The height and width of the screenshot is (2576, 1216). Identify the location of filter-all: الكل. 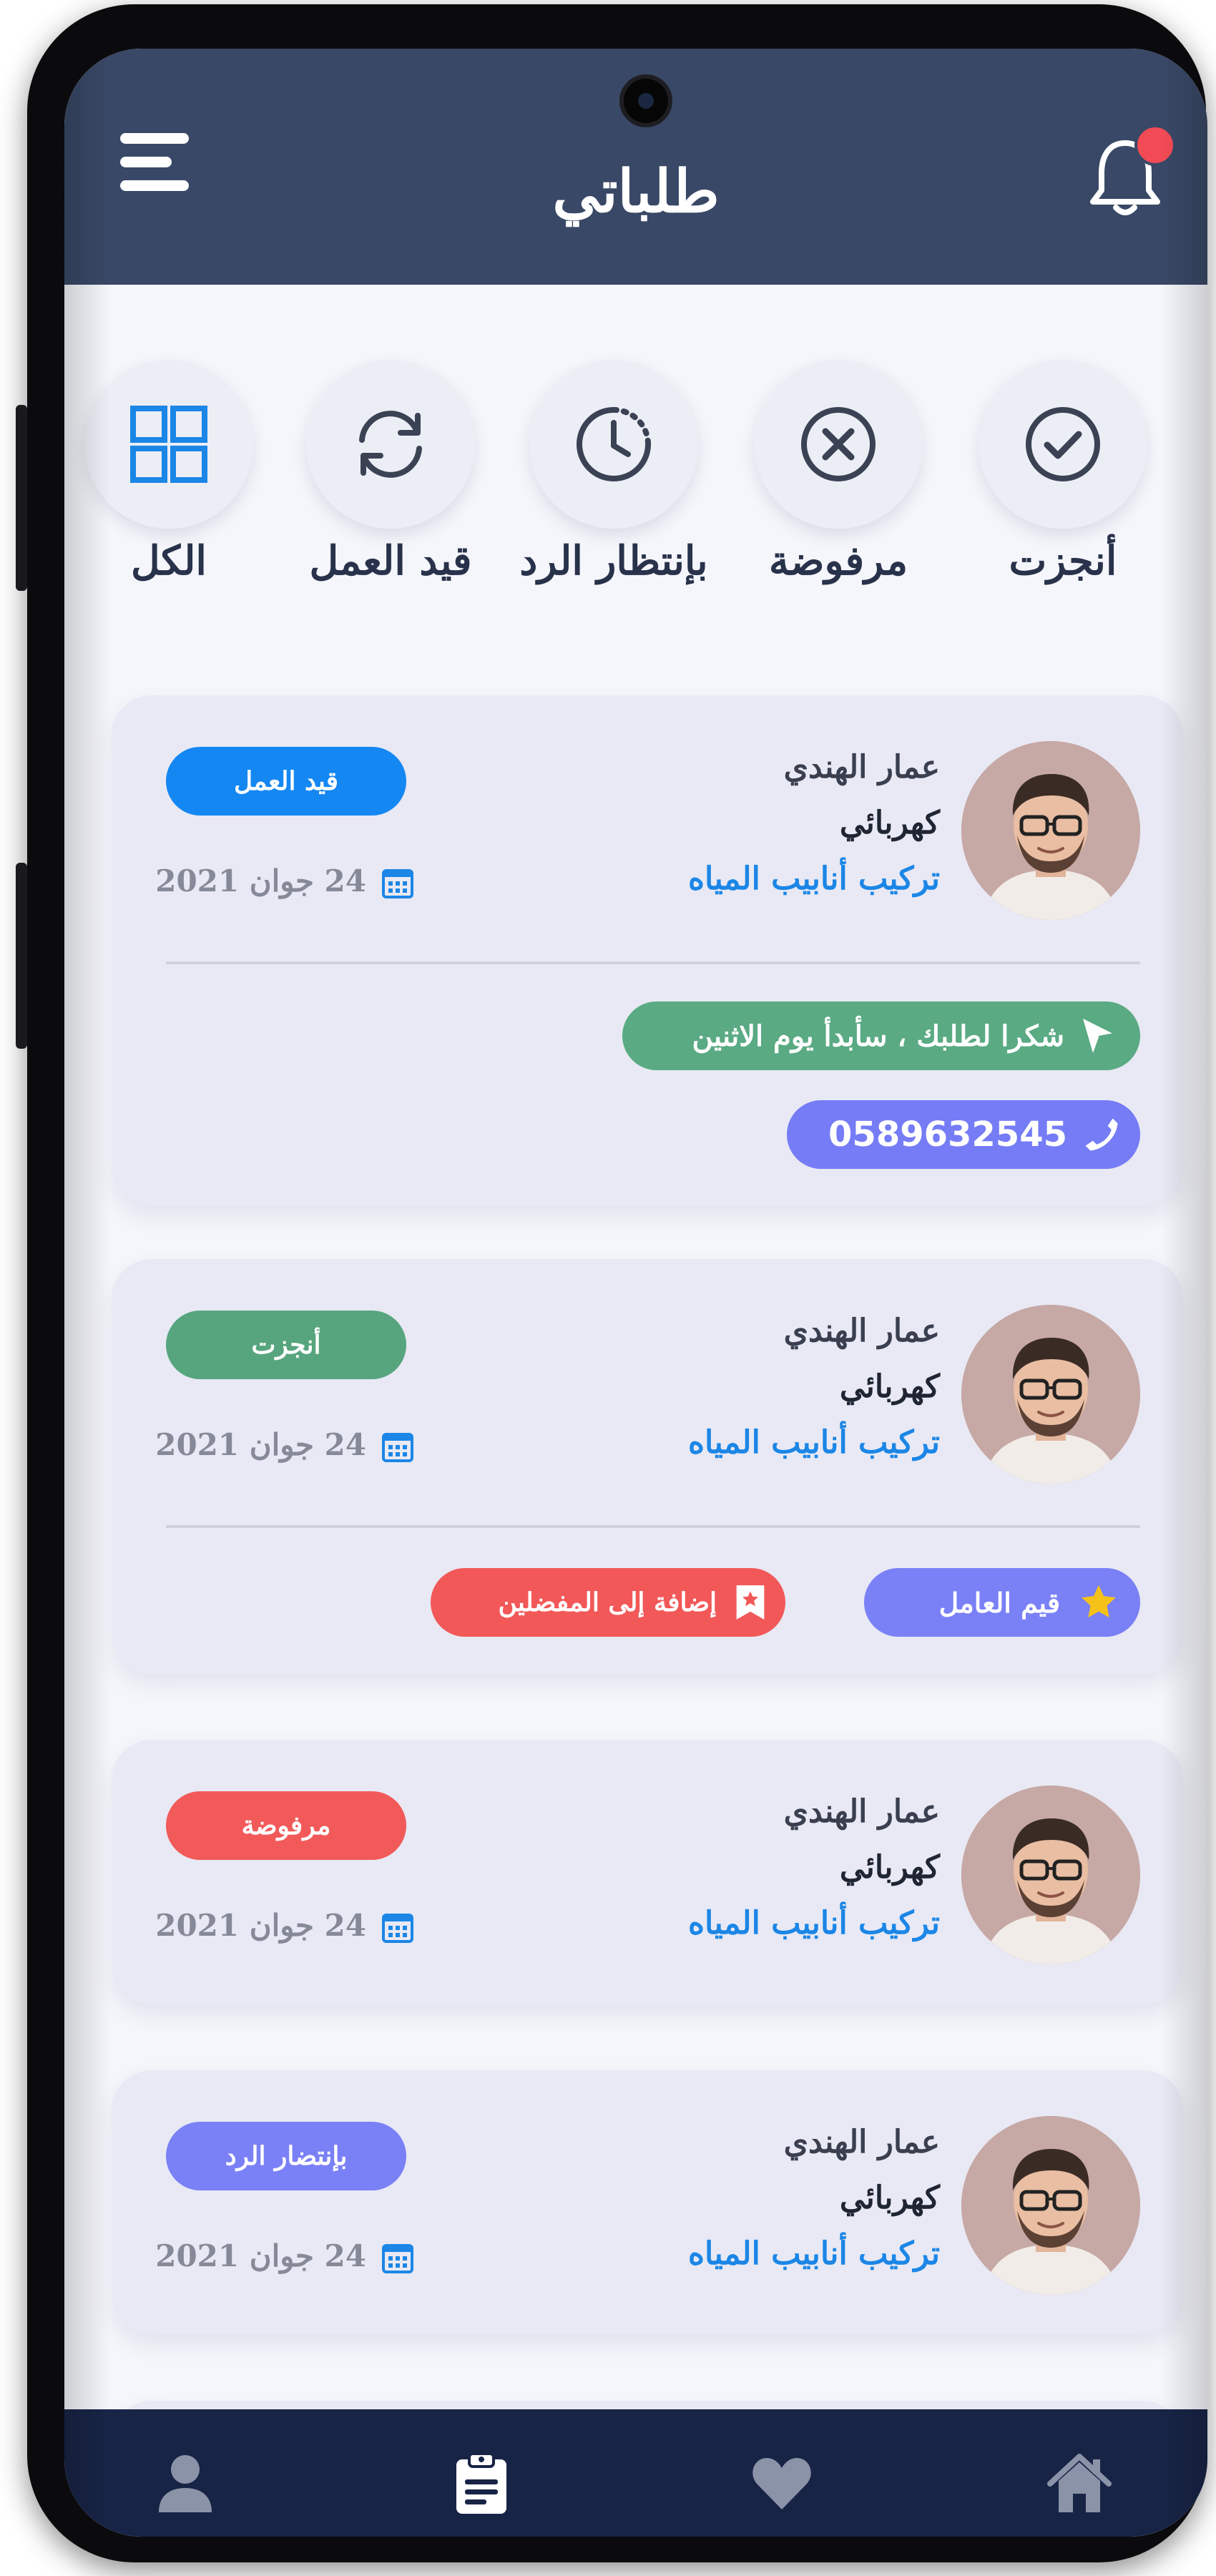
(173, 475).